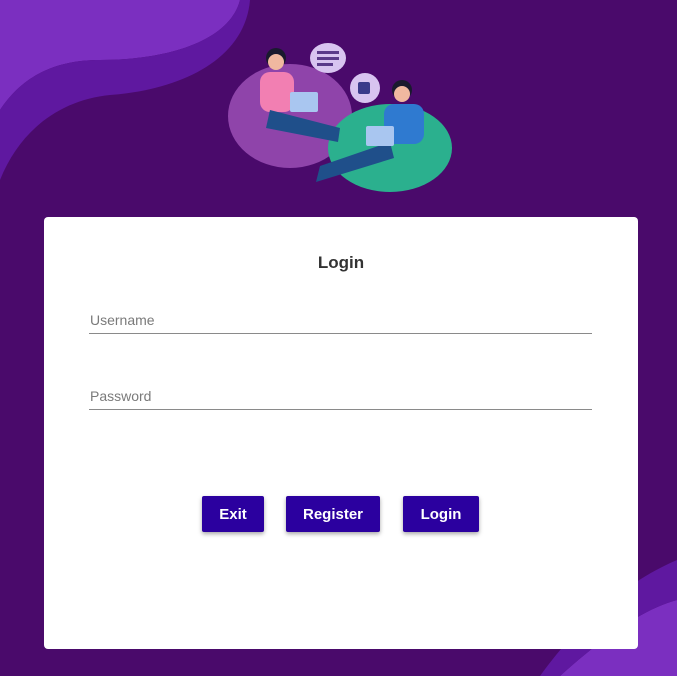  I want to click on password-field, so click(341, 397).